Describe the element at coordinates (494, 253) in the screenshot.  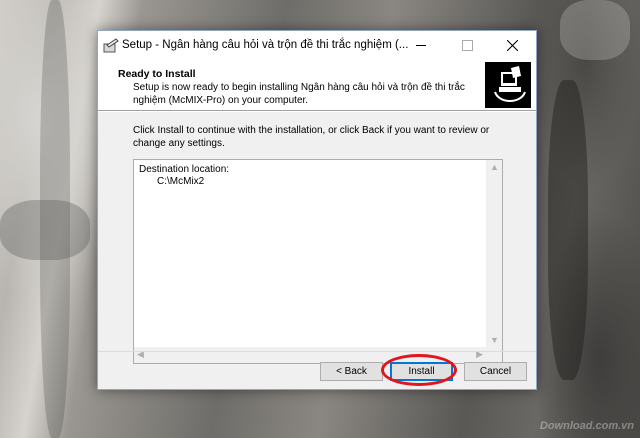
I see `vertical-scrollbar: ▲ ▼` at that location.